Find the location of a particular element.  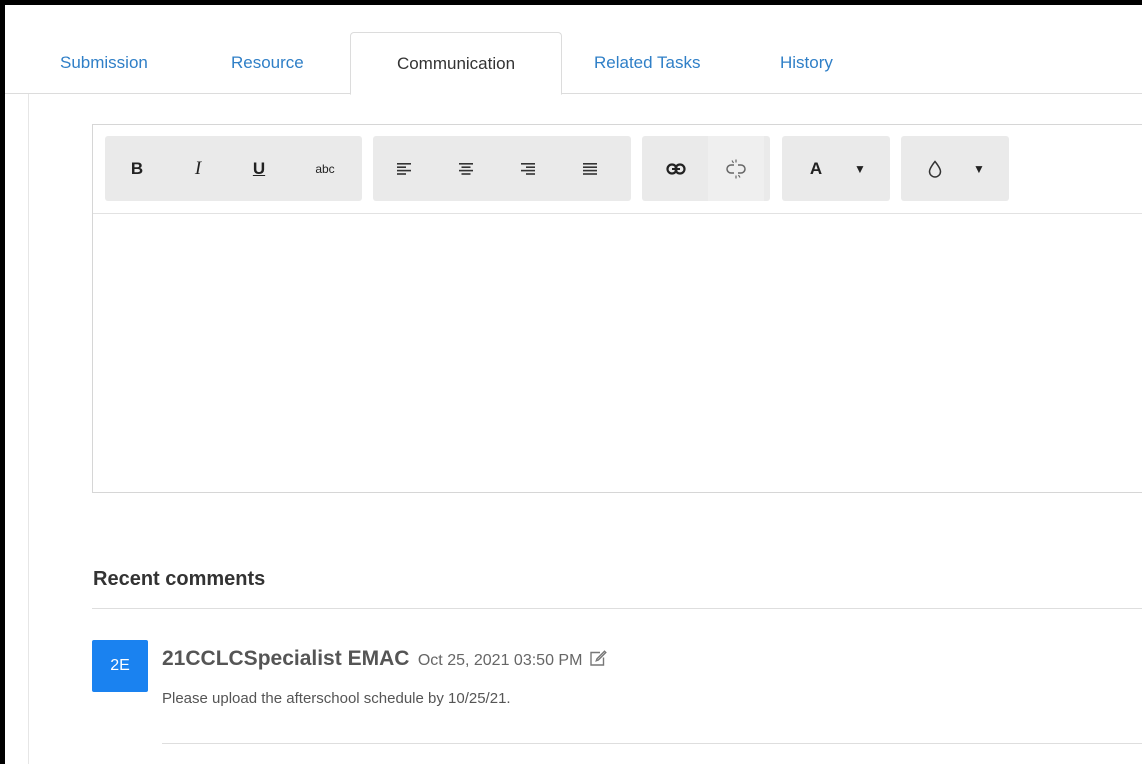

tab-bar-baseline is located at coordinates (573, 93).